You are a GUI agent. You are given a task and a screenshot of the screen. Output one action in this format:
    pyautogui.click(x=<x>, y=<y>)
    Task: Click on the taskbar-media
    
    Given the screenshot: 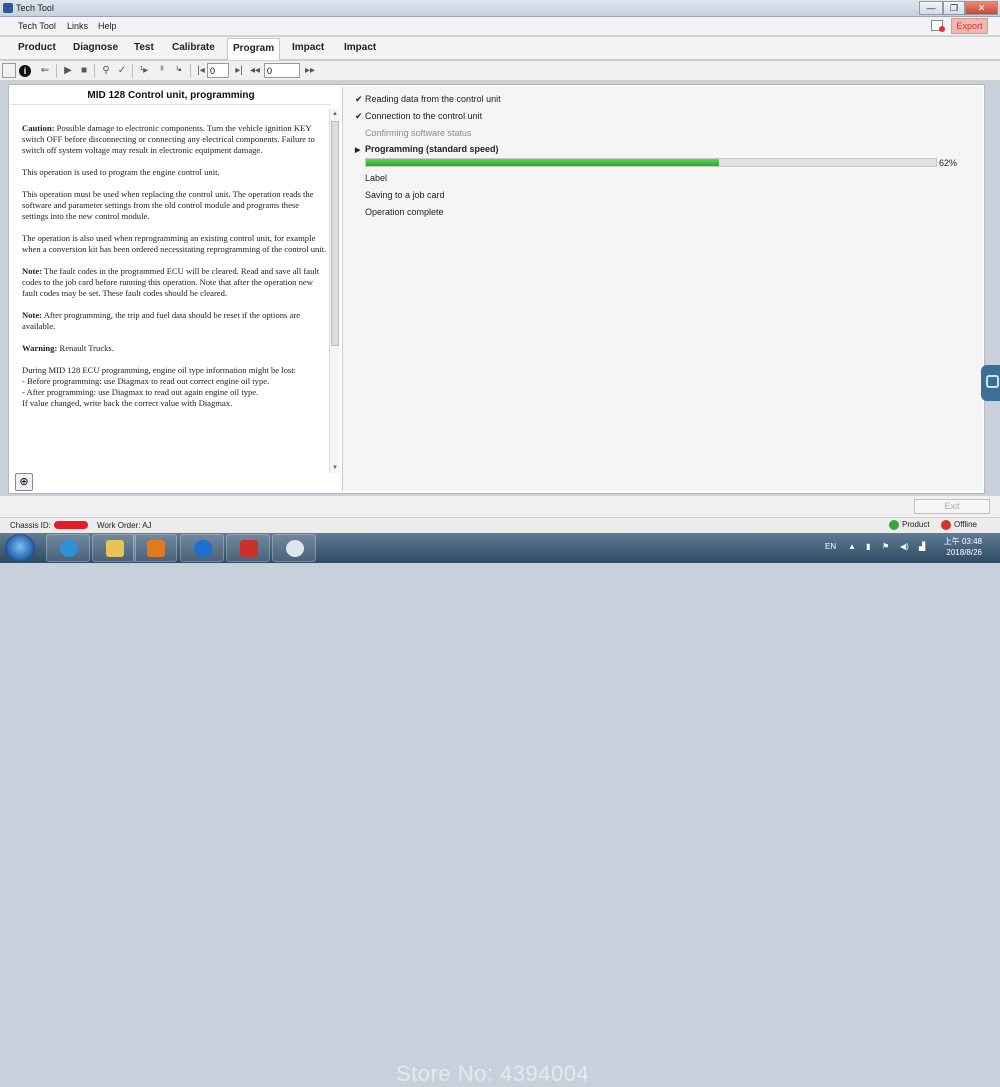 What is the action you would take?
    pyautogui.click(x=155, y=548)
    